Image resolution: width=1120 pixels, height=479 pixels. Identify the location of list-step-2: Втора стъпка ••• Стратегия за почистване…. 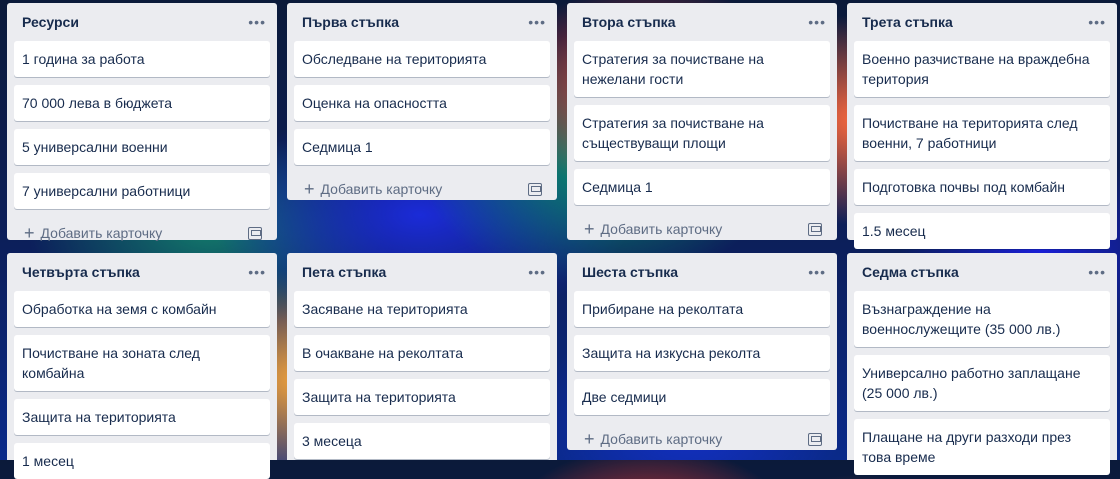
(702, 121).